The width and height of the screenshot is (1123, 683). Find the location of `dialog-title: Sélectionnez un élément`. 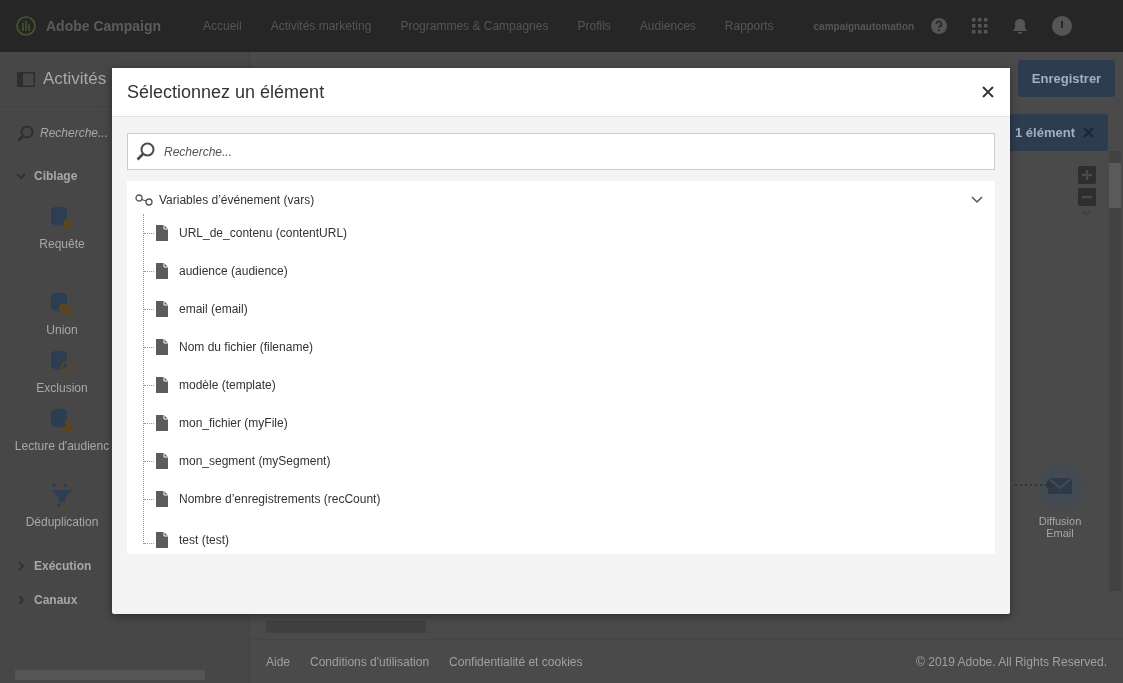

dialog-title: Sélectionnez un élément is located at coordinates (226, 92).